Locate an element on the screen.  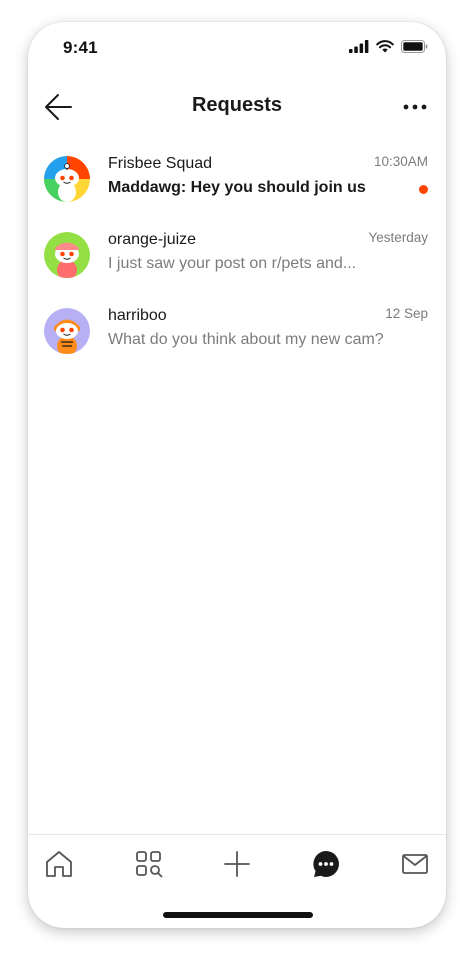
signal-icon is located at coordinates (359, 46).